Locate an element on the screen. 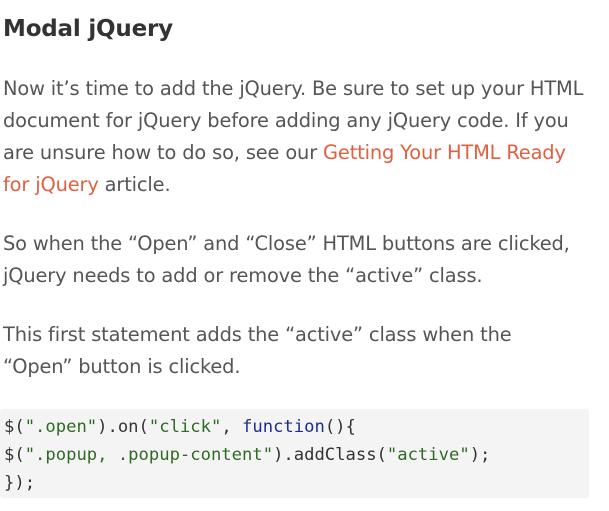  code-line-1: $(".open").on("click", function(){ is located at coordinates (296, 427).